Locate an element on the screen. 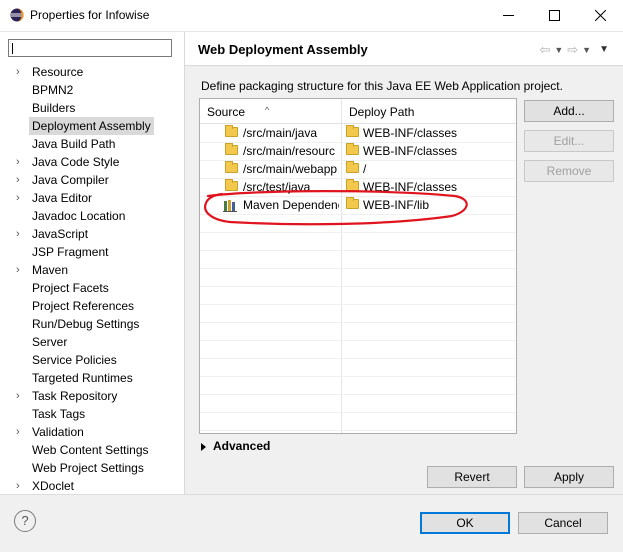 The height and width of the screenshot is (552, 623). source-cell: Maven Dependenc is located at coordinates (291, 205).